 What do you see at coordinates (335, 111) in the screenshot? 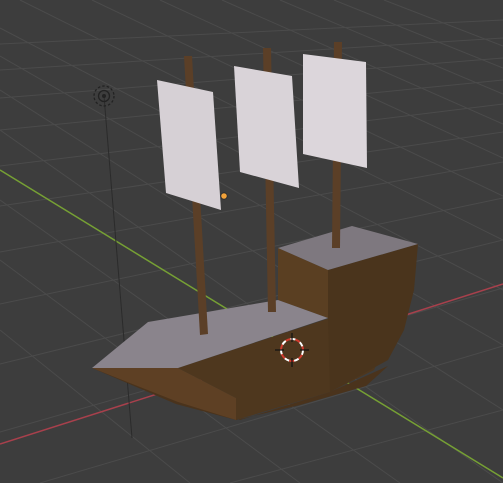
I see `sail-rear` at bounding box center [335, 111].